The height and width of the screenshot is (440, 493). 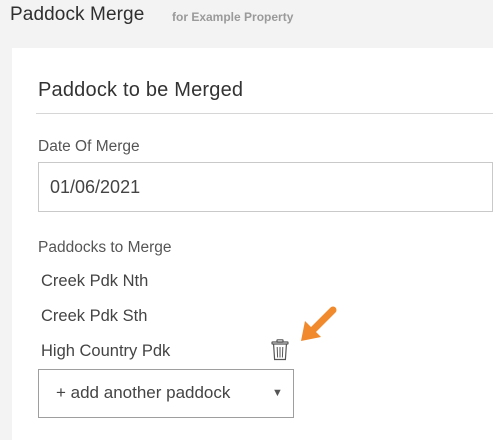 I want to click on arrow-icon, so click(x=318, y=325).